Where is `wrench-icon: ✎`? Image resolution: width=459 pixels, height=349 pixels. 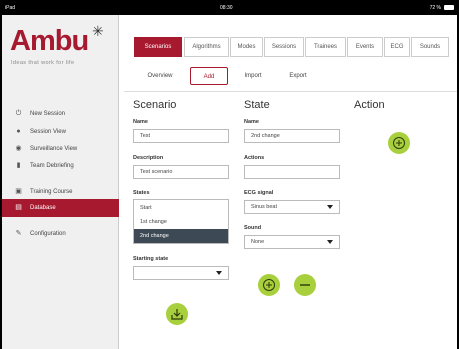 wrench-icon: ✎ is located at coordinates (18, 233).